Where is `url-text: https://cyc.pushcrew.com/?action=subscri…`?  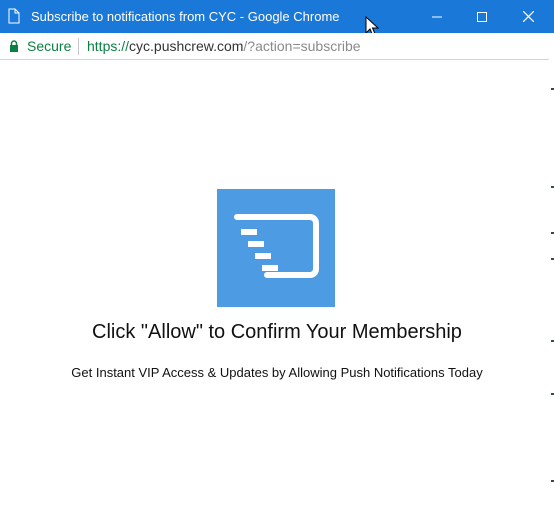 url-text: https://cyc.pushcrew.com/?action=subscri… is located at coordinates (224, 46).